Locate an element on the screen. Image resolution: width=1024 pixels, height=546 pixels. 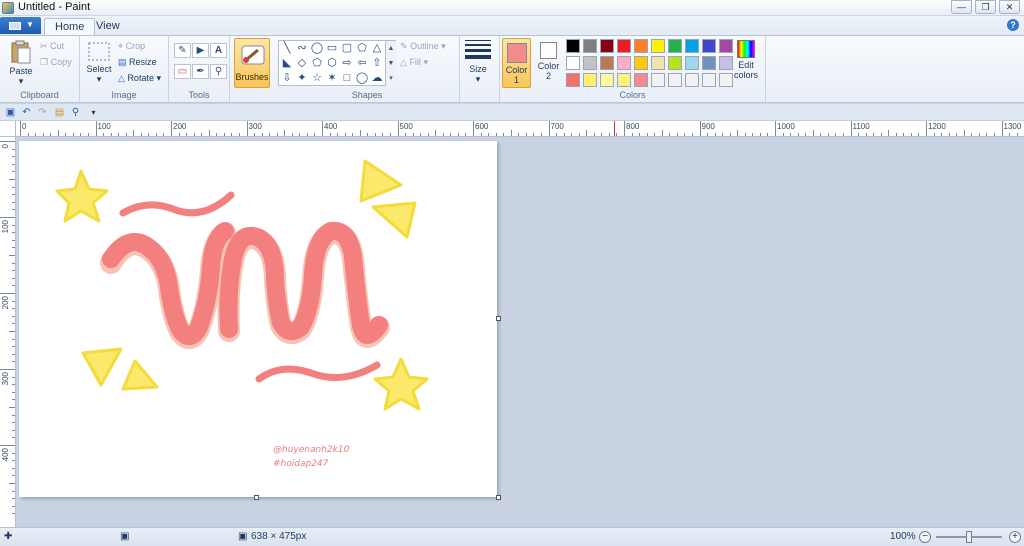
copy-button: ❐ Copy is located at coordinates (56, 62).